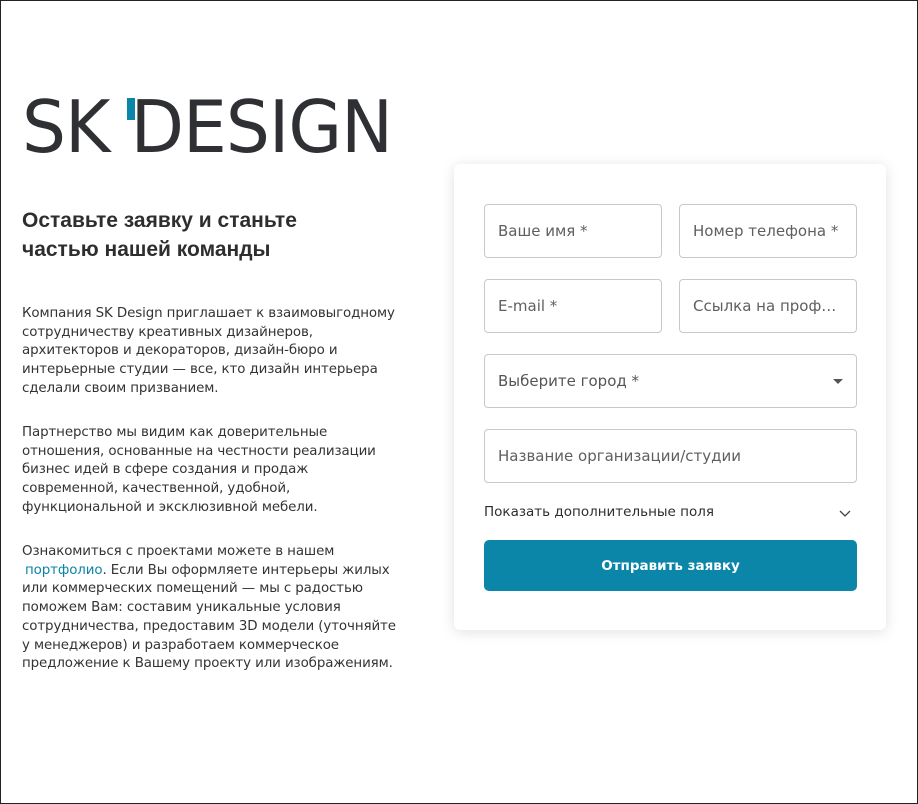  I want to click on email-input, so click(573, 306).